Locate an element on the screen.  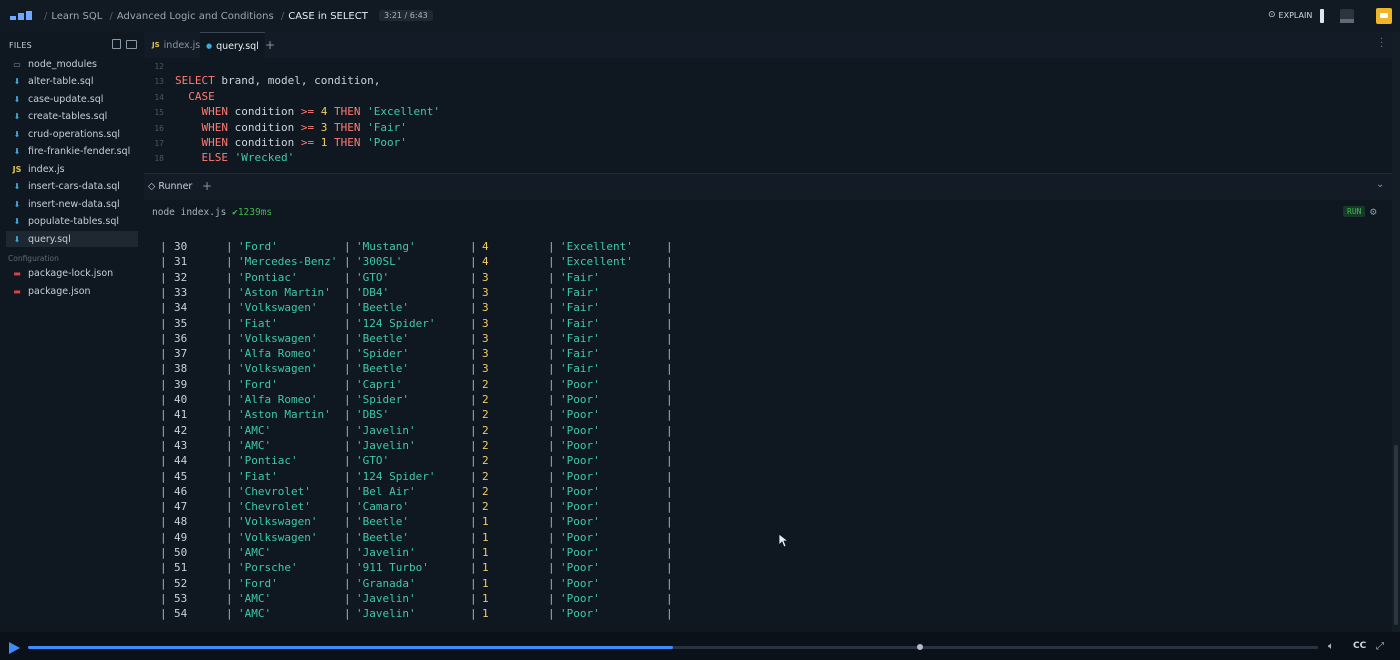
code-line: 16 WHEN condition >= 3 THEN 'Fair' is located at coordinates (275, 127).